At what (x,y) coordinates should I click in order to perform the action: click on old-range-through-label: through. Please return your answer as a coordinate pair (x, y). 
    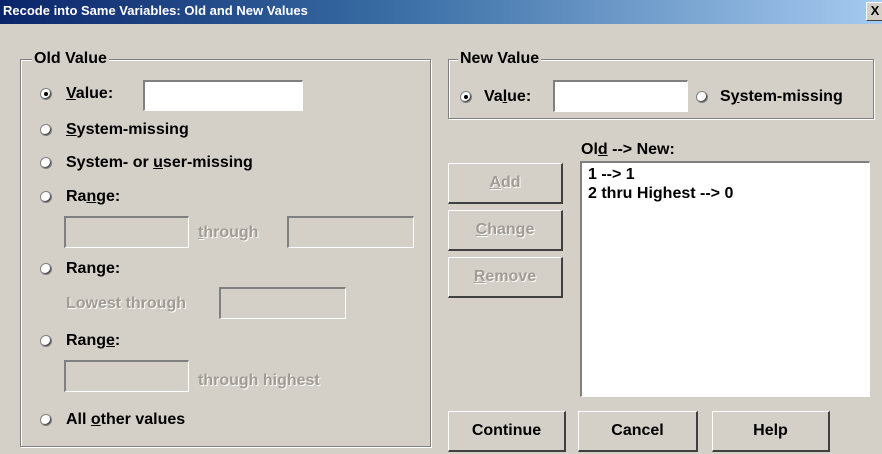
    Looking at the image, I should click on (228, 232).